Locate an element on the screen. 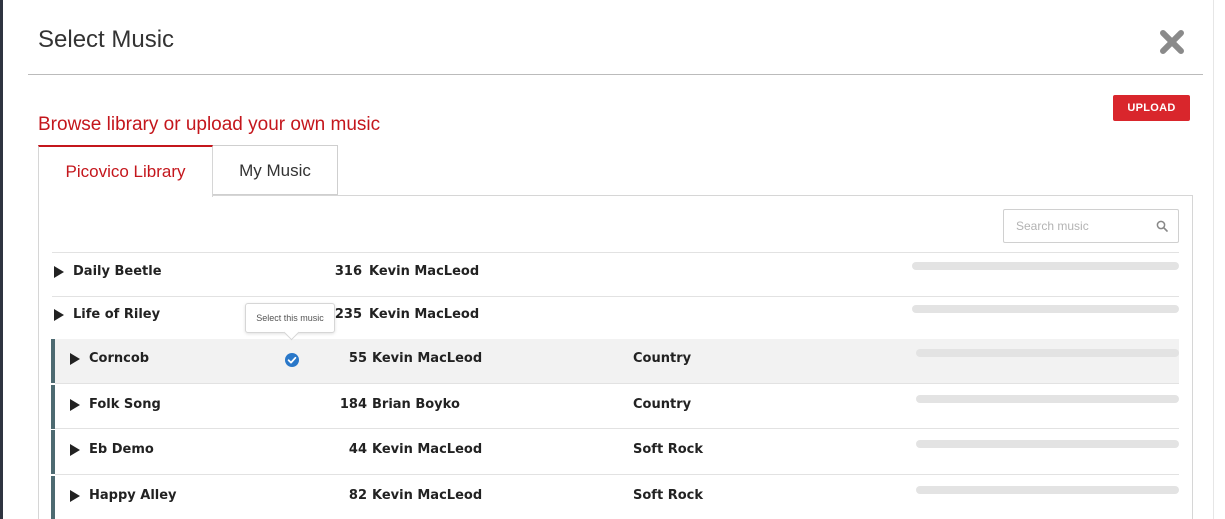 Image resolution: width=1225 pixels, height=519 pixels. track-play-count: 316 is located at coordinates (348, 271).